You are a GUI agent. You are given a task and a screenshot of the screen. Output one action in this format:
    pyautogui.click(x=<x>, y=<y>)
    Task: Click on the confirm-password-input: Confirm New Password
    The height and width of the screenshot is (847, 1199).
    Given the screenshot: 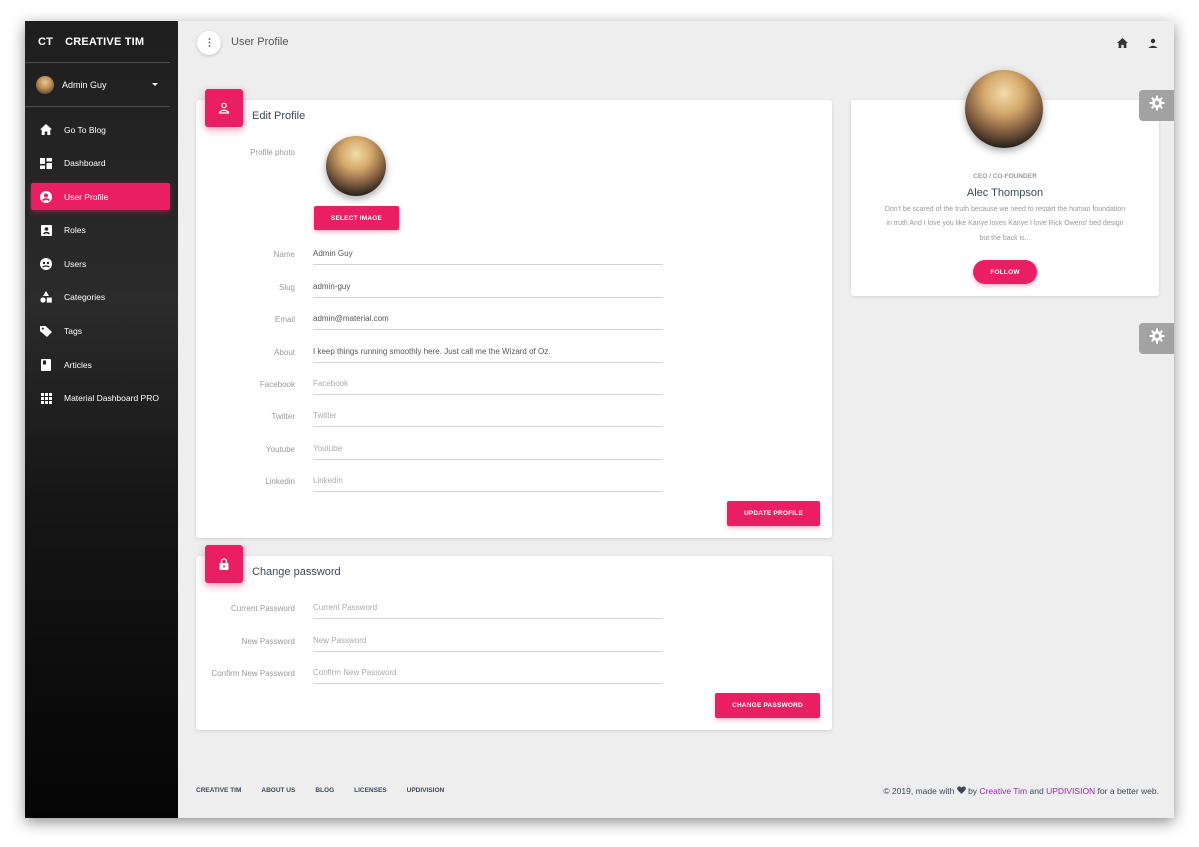 What is the action you would take?
    pyautogui.click(x=488, y=674)
    